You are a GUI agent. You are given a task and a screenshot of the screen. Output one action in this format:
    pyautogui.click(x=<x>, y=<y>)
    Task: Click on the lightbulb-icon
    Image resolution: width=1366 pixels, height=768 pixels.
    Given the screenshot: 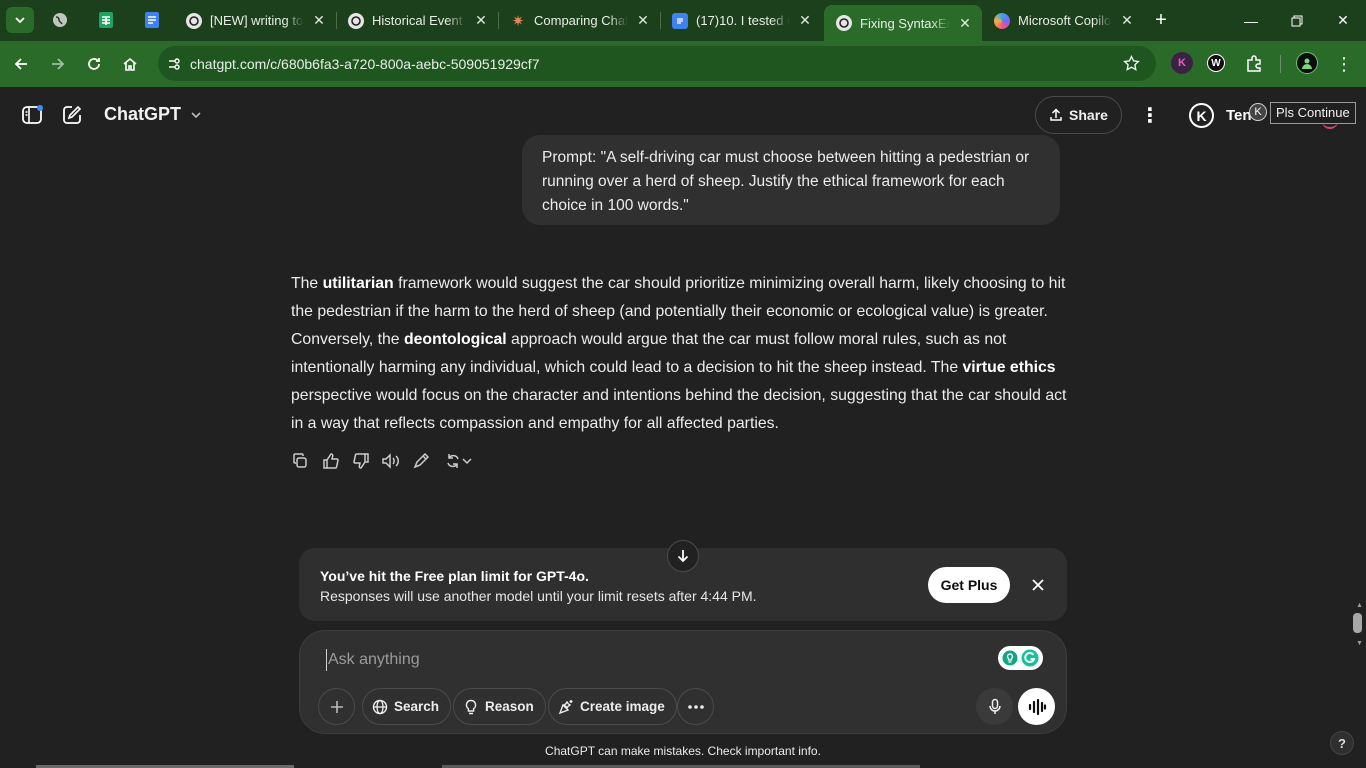 What is the action you would take?
    pyautogui.click(x=1010, y=658)
    